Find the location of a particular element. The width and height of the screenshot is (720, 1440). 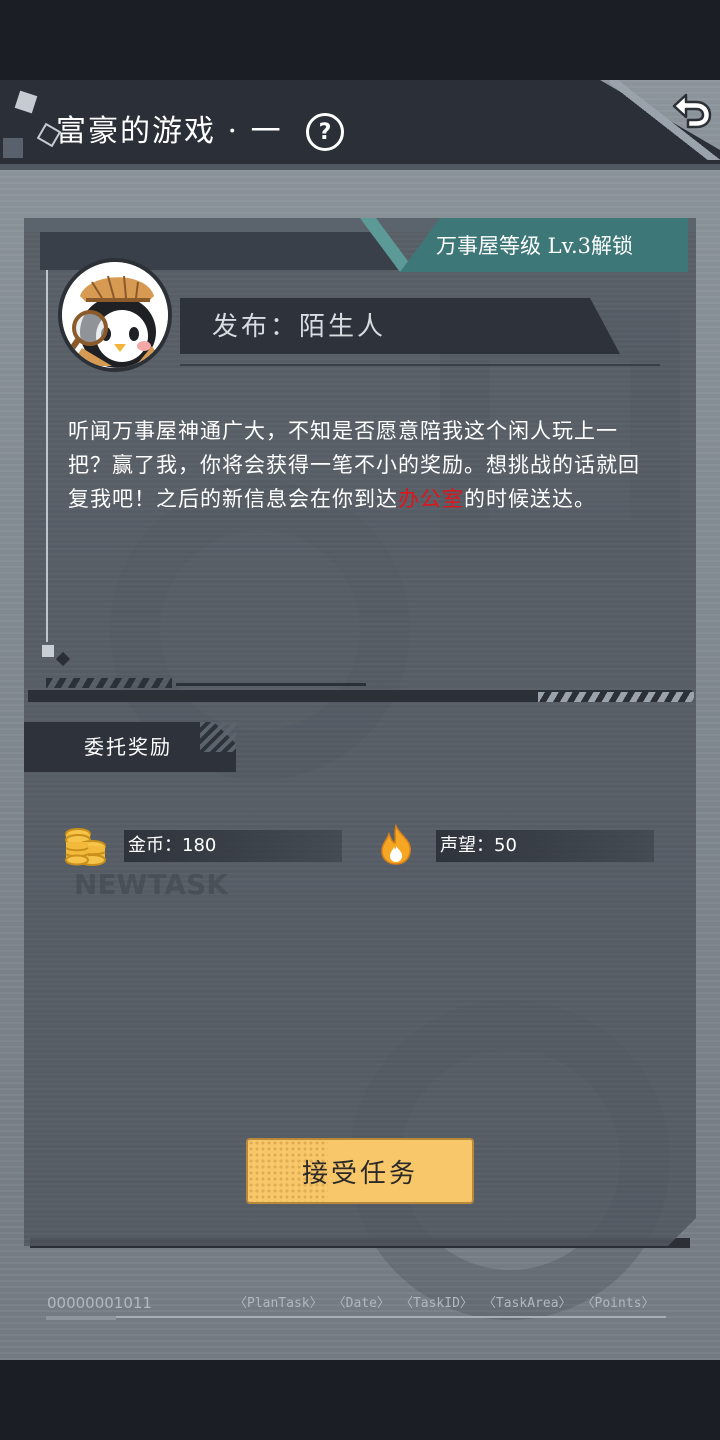

avatar is located at coordinates (115, 315).